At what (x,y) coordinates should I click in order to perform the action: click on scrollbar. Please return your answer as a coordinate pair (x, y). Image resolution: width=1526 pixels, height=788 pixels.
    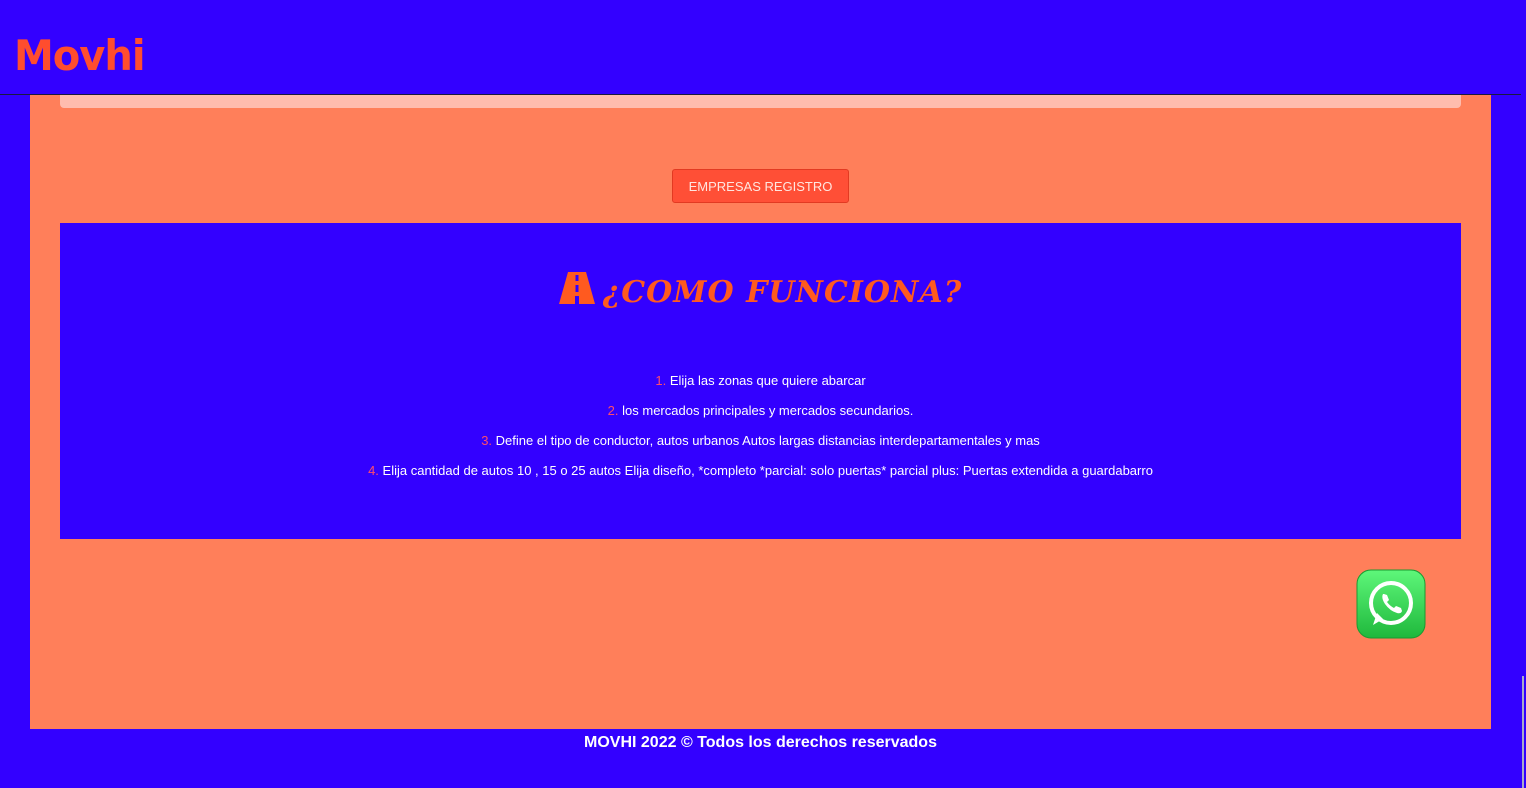
    Looking at the image, I should click on (1523, 732).